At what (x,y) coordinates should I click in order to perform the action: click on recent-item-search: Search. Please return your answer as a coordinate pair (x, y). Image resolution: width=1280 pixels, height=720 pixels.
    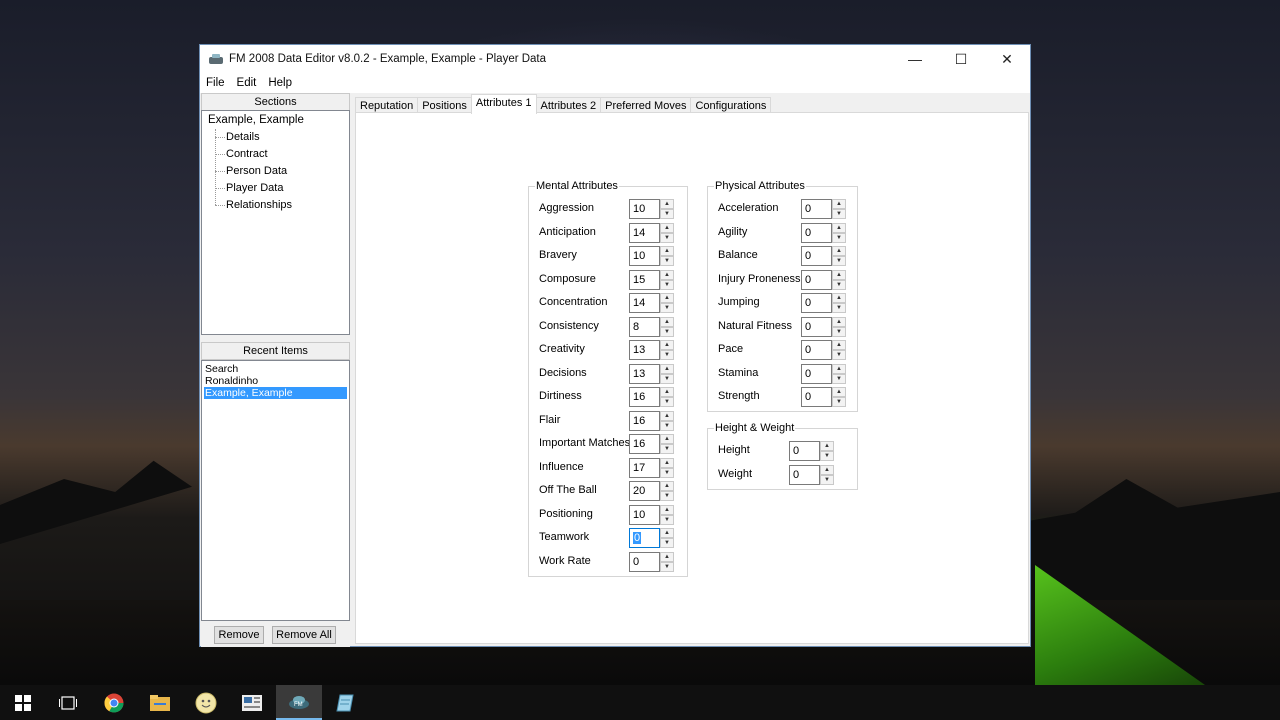
    Looking at the image, I should click on (275, 369).